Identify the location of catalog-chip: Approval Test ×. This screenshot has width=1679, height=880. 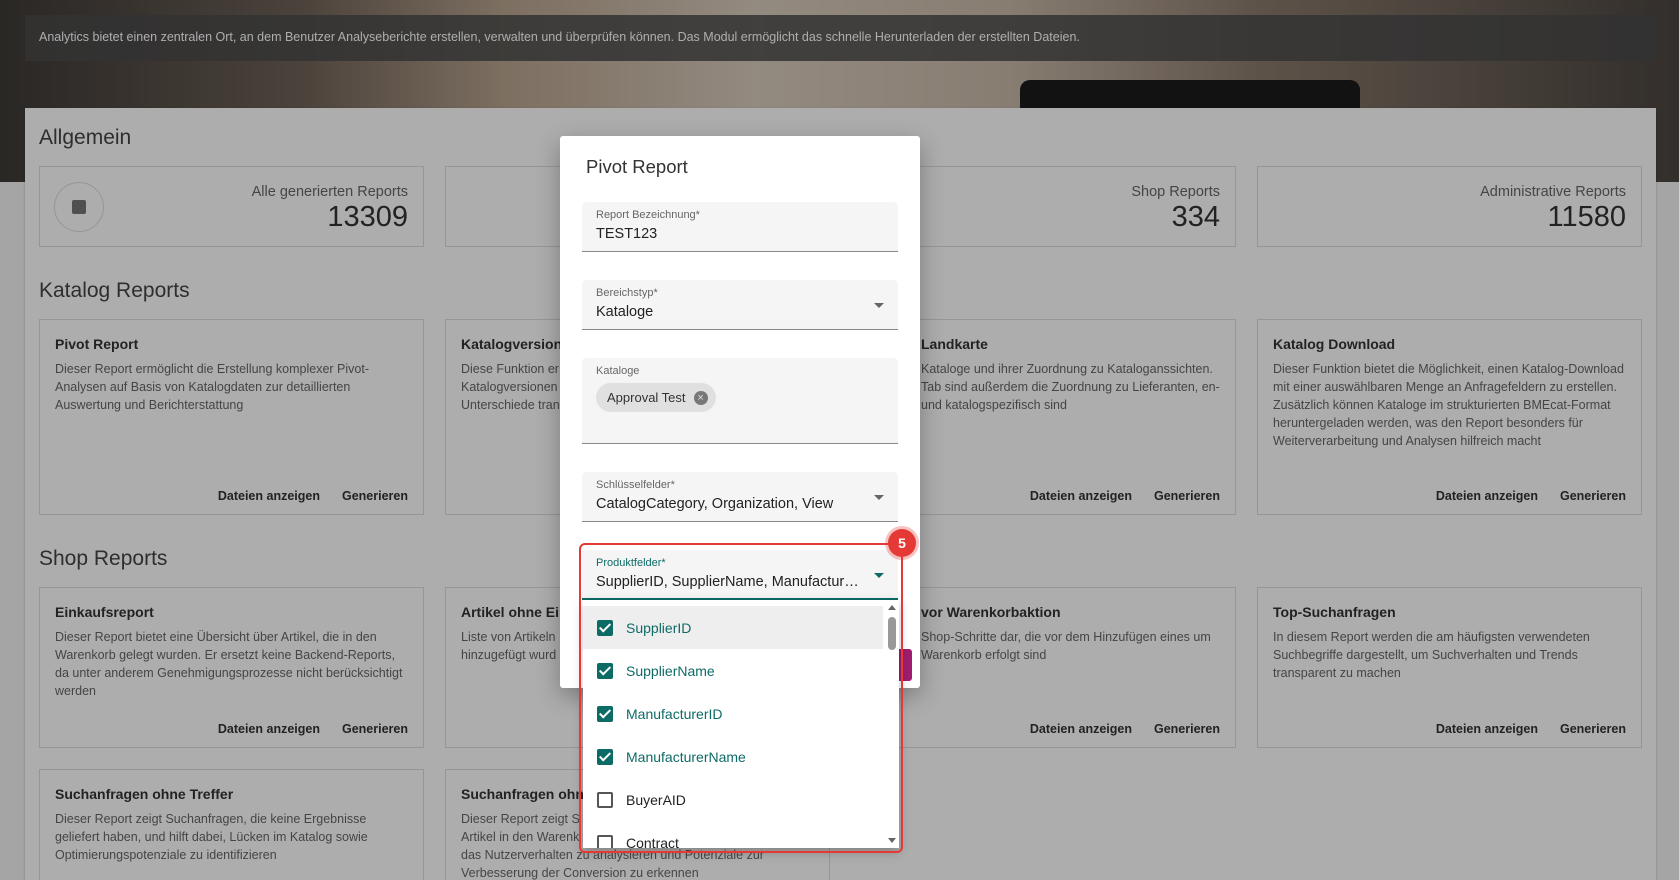
(656, 397).